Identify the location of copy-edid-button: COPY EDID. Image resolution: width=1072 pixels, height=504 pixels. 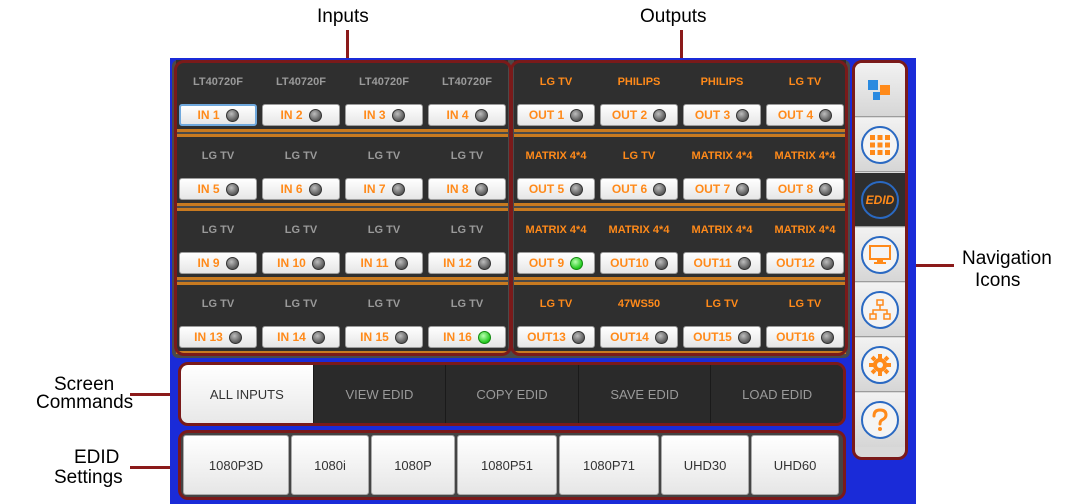
(512, 394).